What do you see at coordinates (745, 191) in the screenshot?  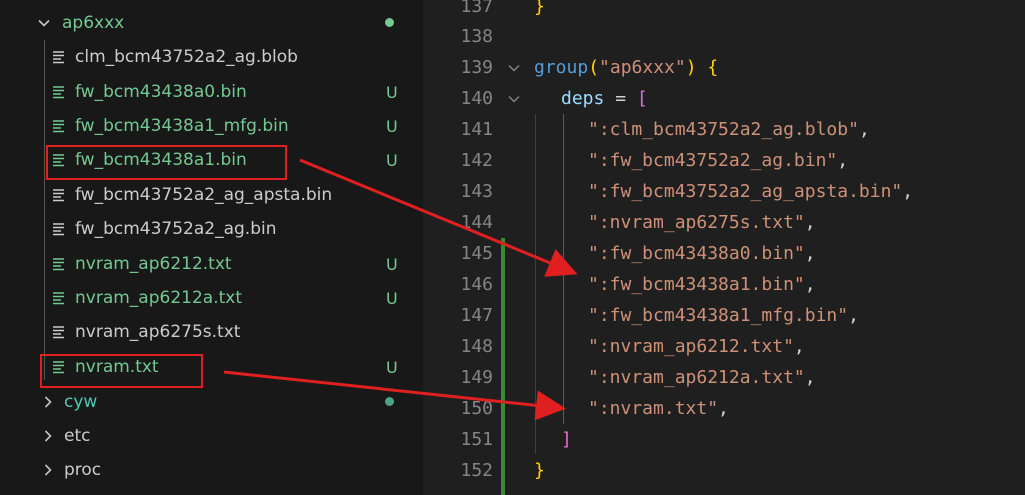 I see `string-literal: ":fw_bcm43752a2_ag_apsta.bin"` at bounding box center [745, 191].